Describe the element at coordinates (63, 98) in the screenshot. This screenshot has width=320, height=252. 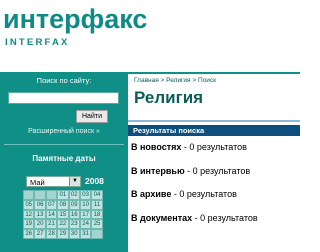
I see `search-input` at that location.